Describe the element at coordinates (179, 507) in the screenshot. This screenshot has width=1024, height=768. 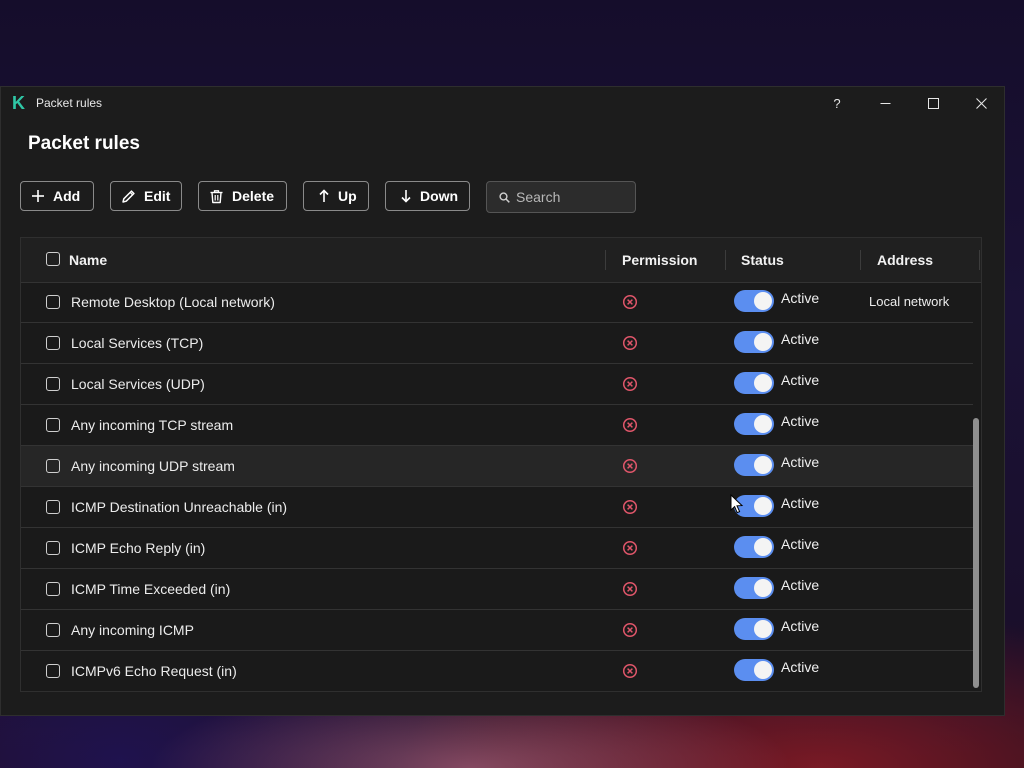
I see `rule-name: ICMP Destination Unreachable (in)` at that location.